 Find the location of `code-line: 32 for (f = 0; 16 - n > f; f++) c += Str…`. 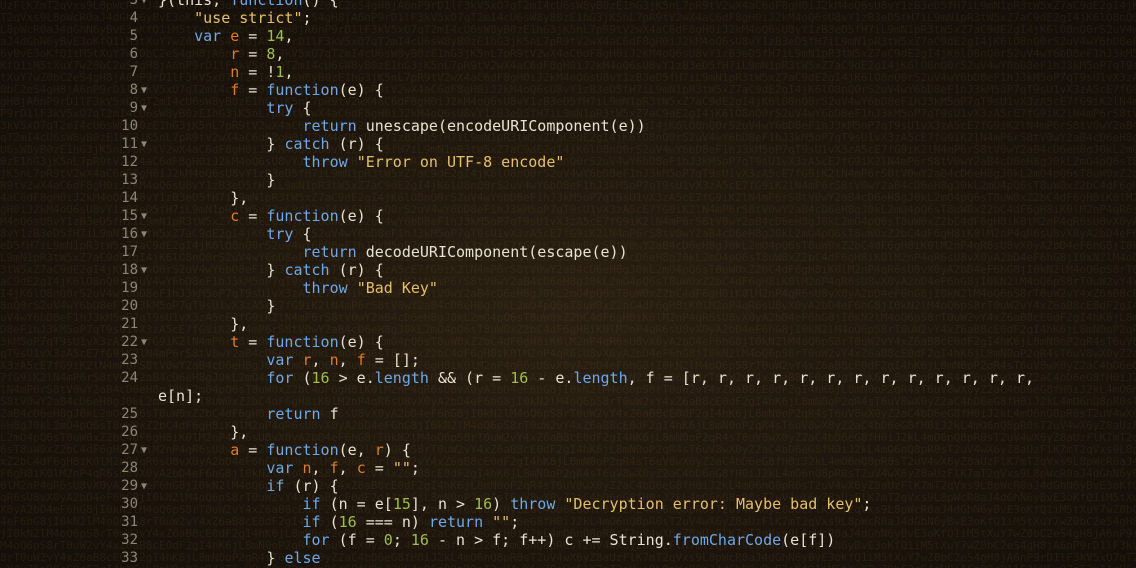

code-line: 32 for (f = 0; 16 - n > f; f++) c += Str… is located at coordinates (568, 540).